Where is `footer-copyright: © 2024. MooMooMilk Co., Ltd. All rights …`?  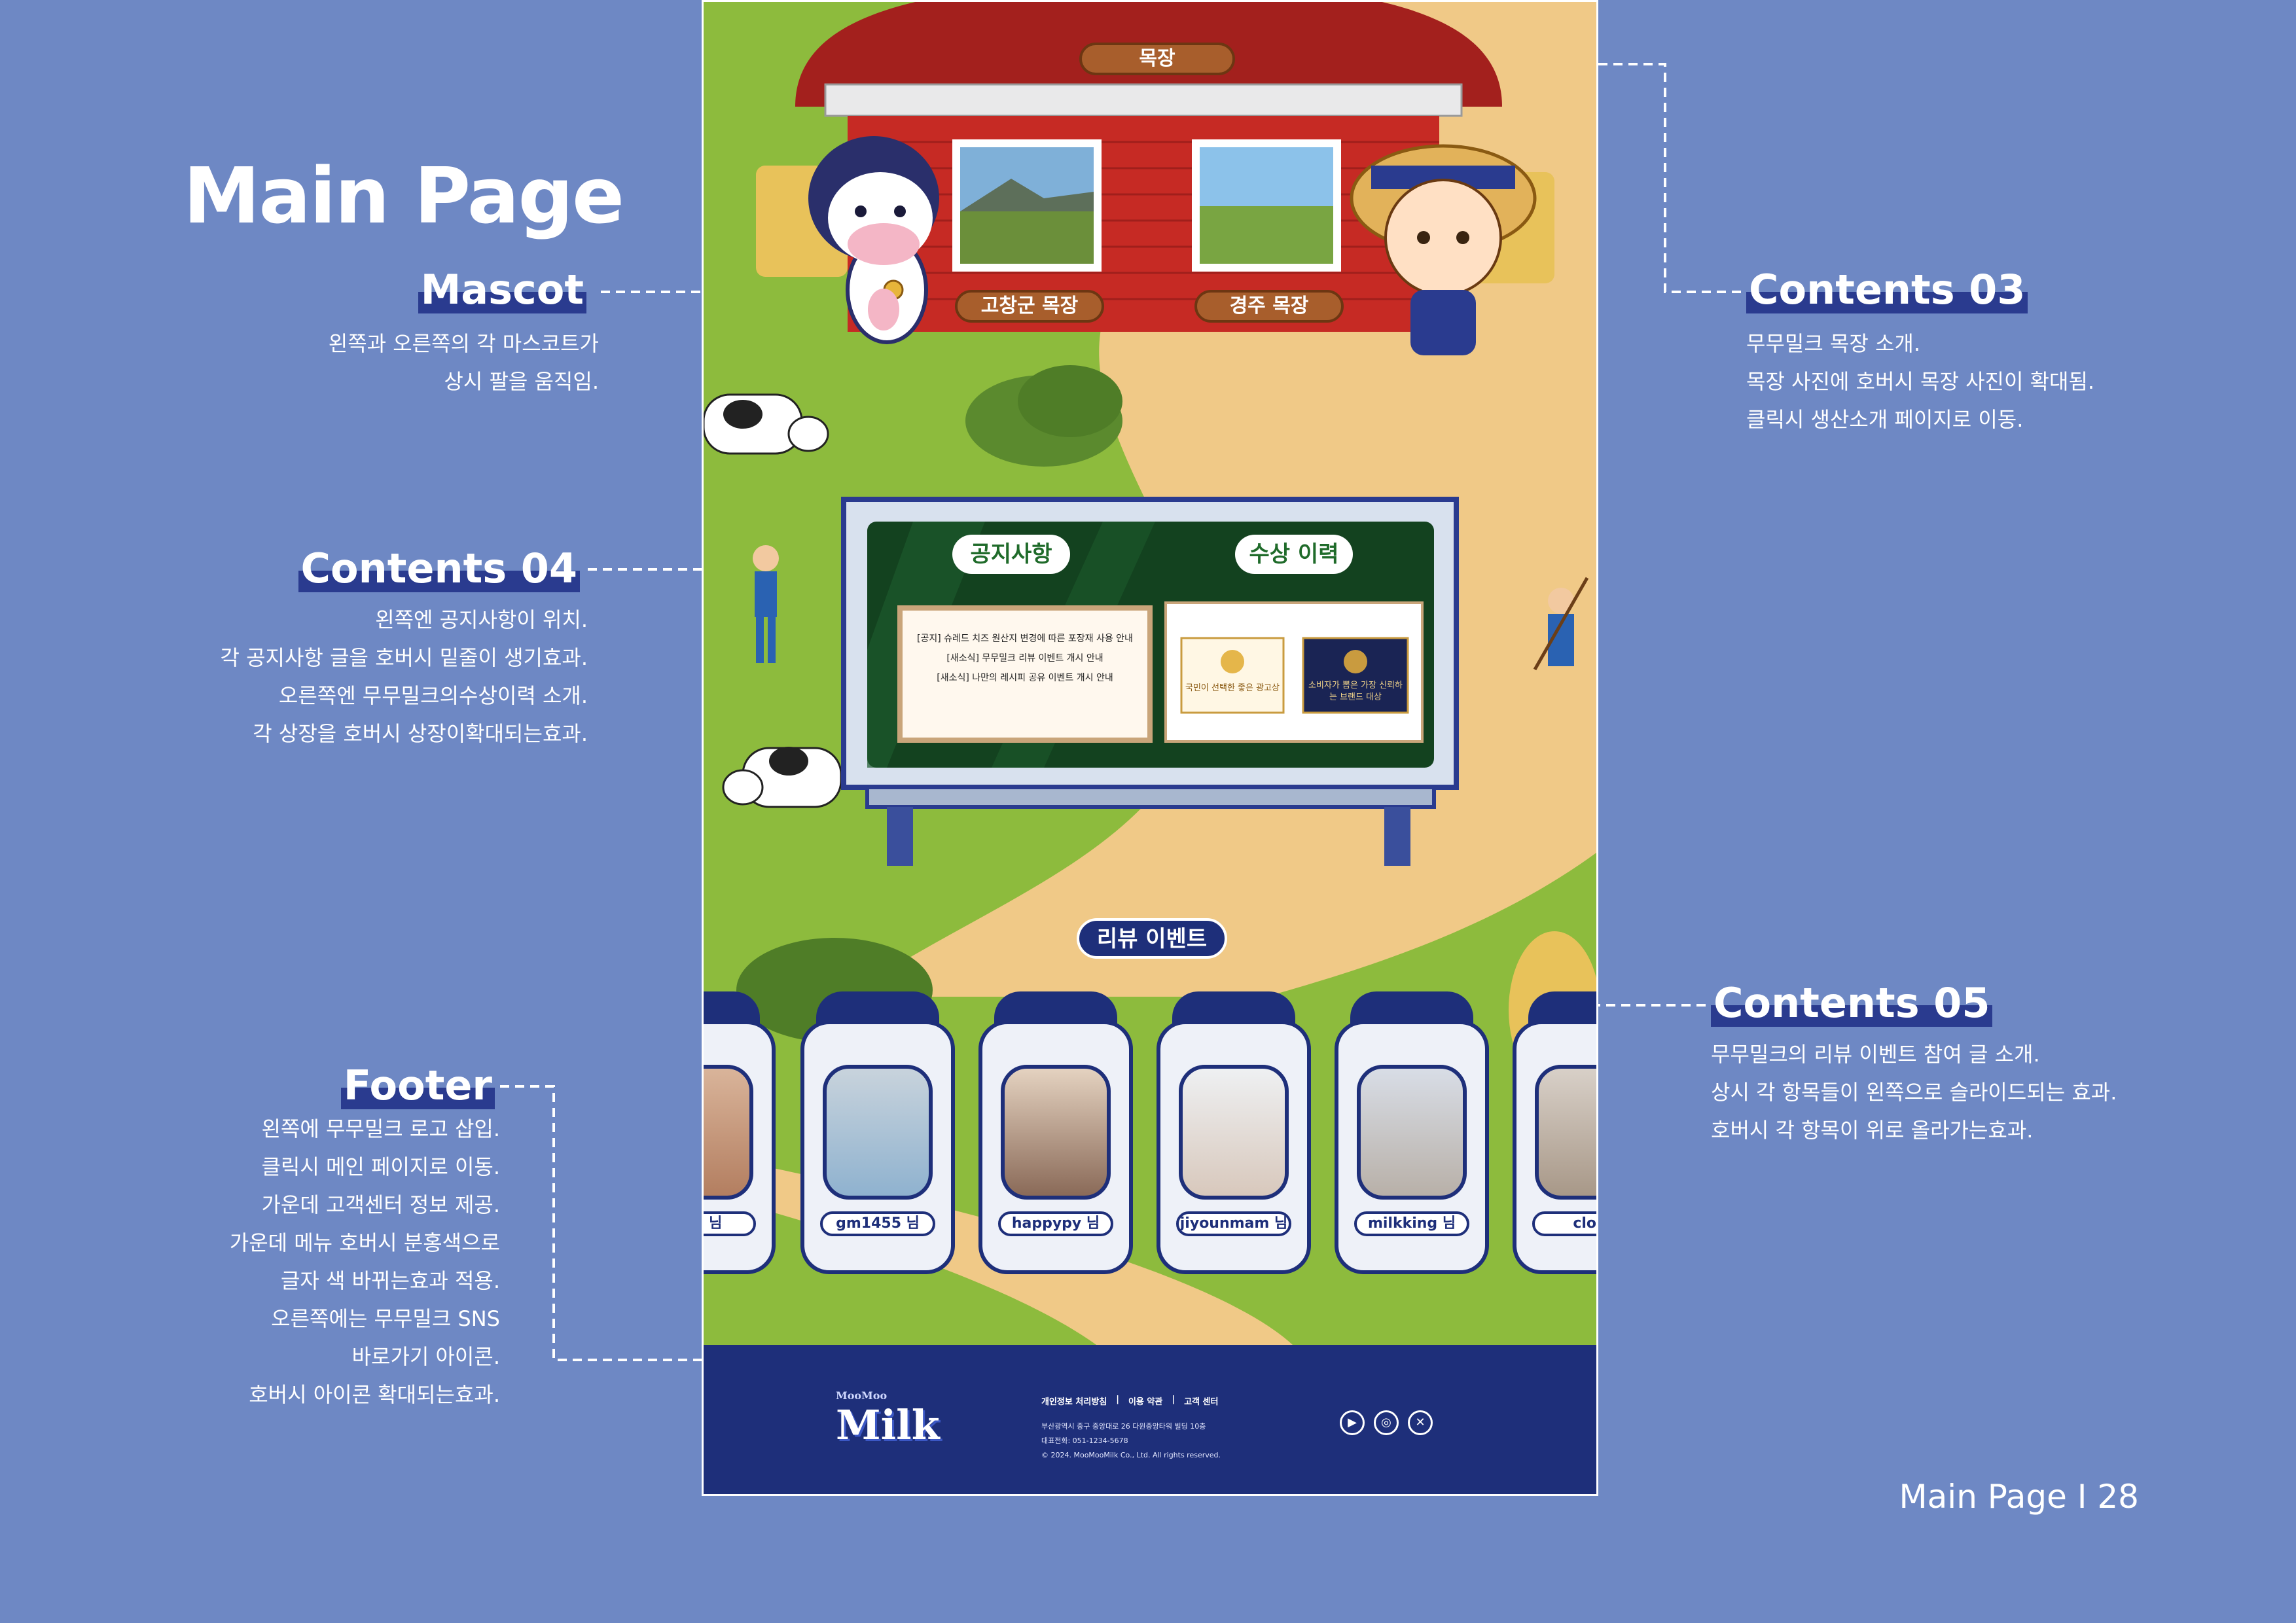 footer-copyright: © 2024. MooMooMilk Co., Ltd. All rights … is located at coordinates (1131, 1455).